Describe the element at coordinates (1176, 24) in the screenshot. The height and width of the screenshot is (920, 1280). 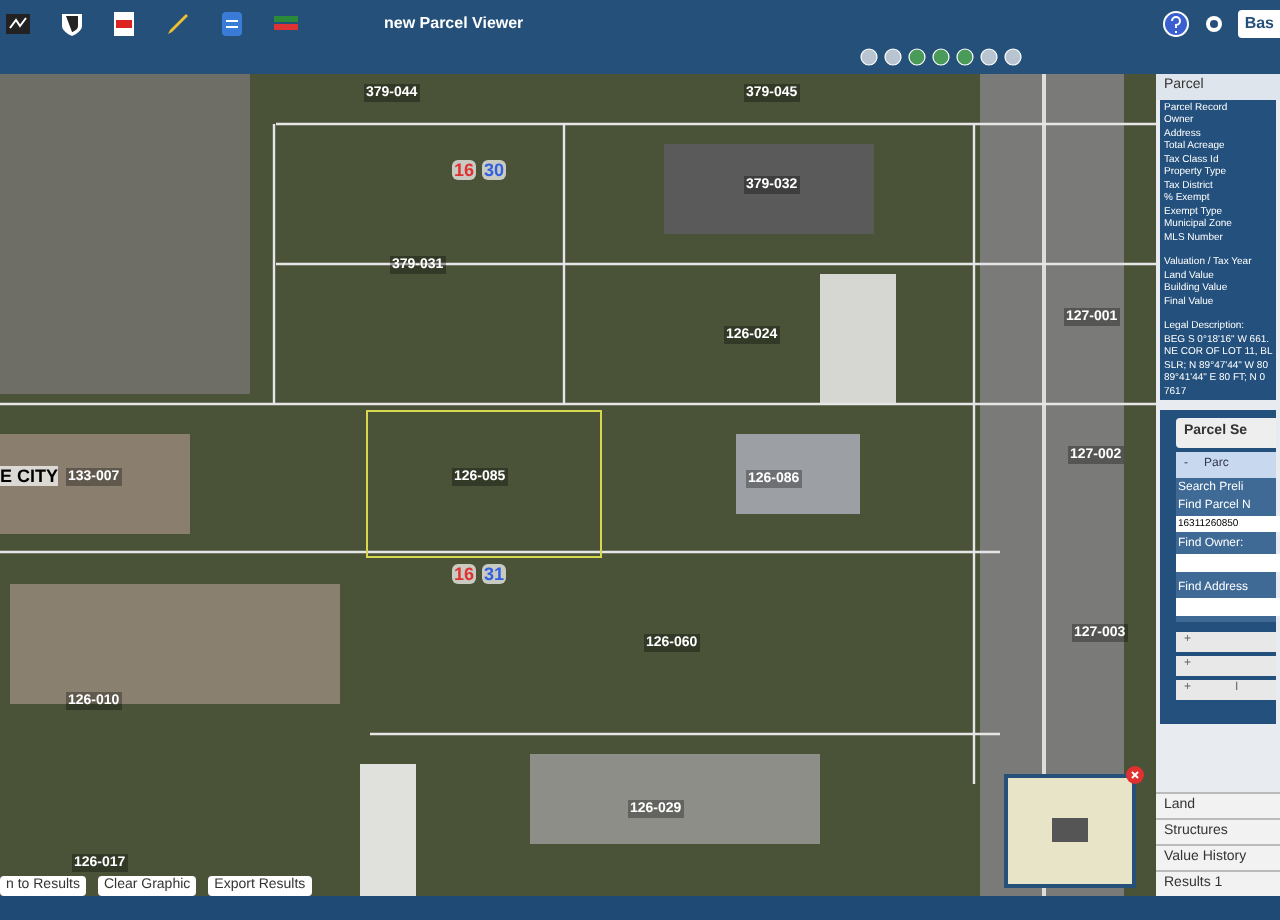
I see `help-icon` at that location.